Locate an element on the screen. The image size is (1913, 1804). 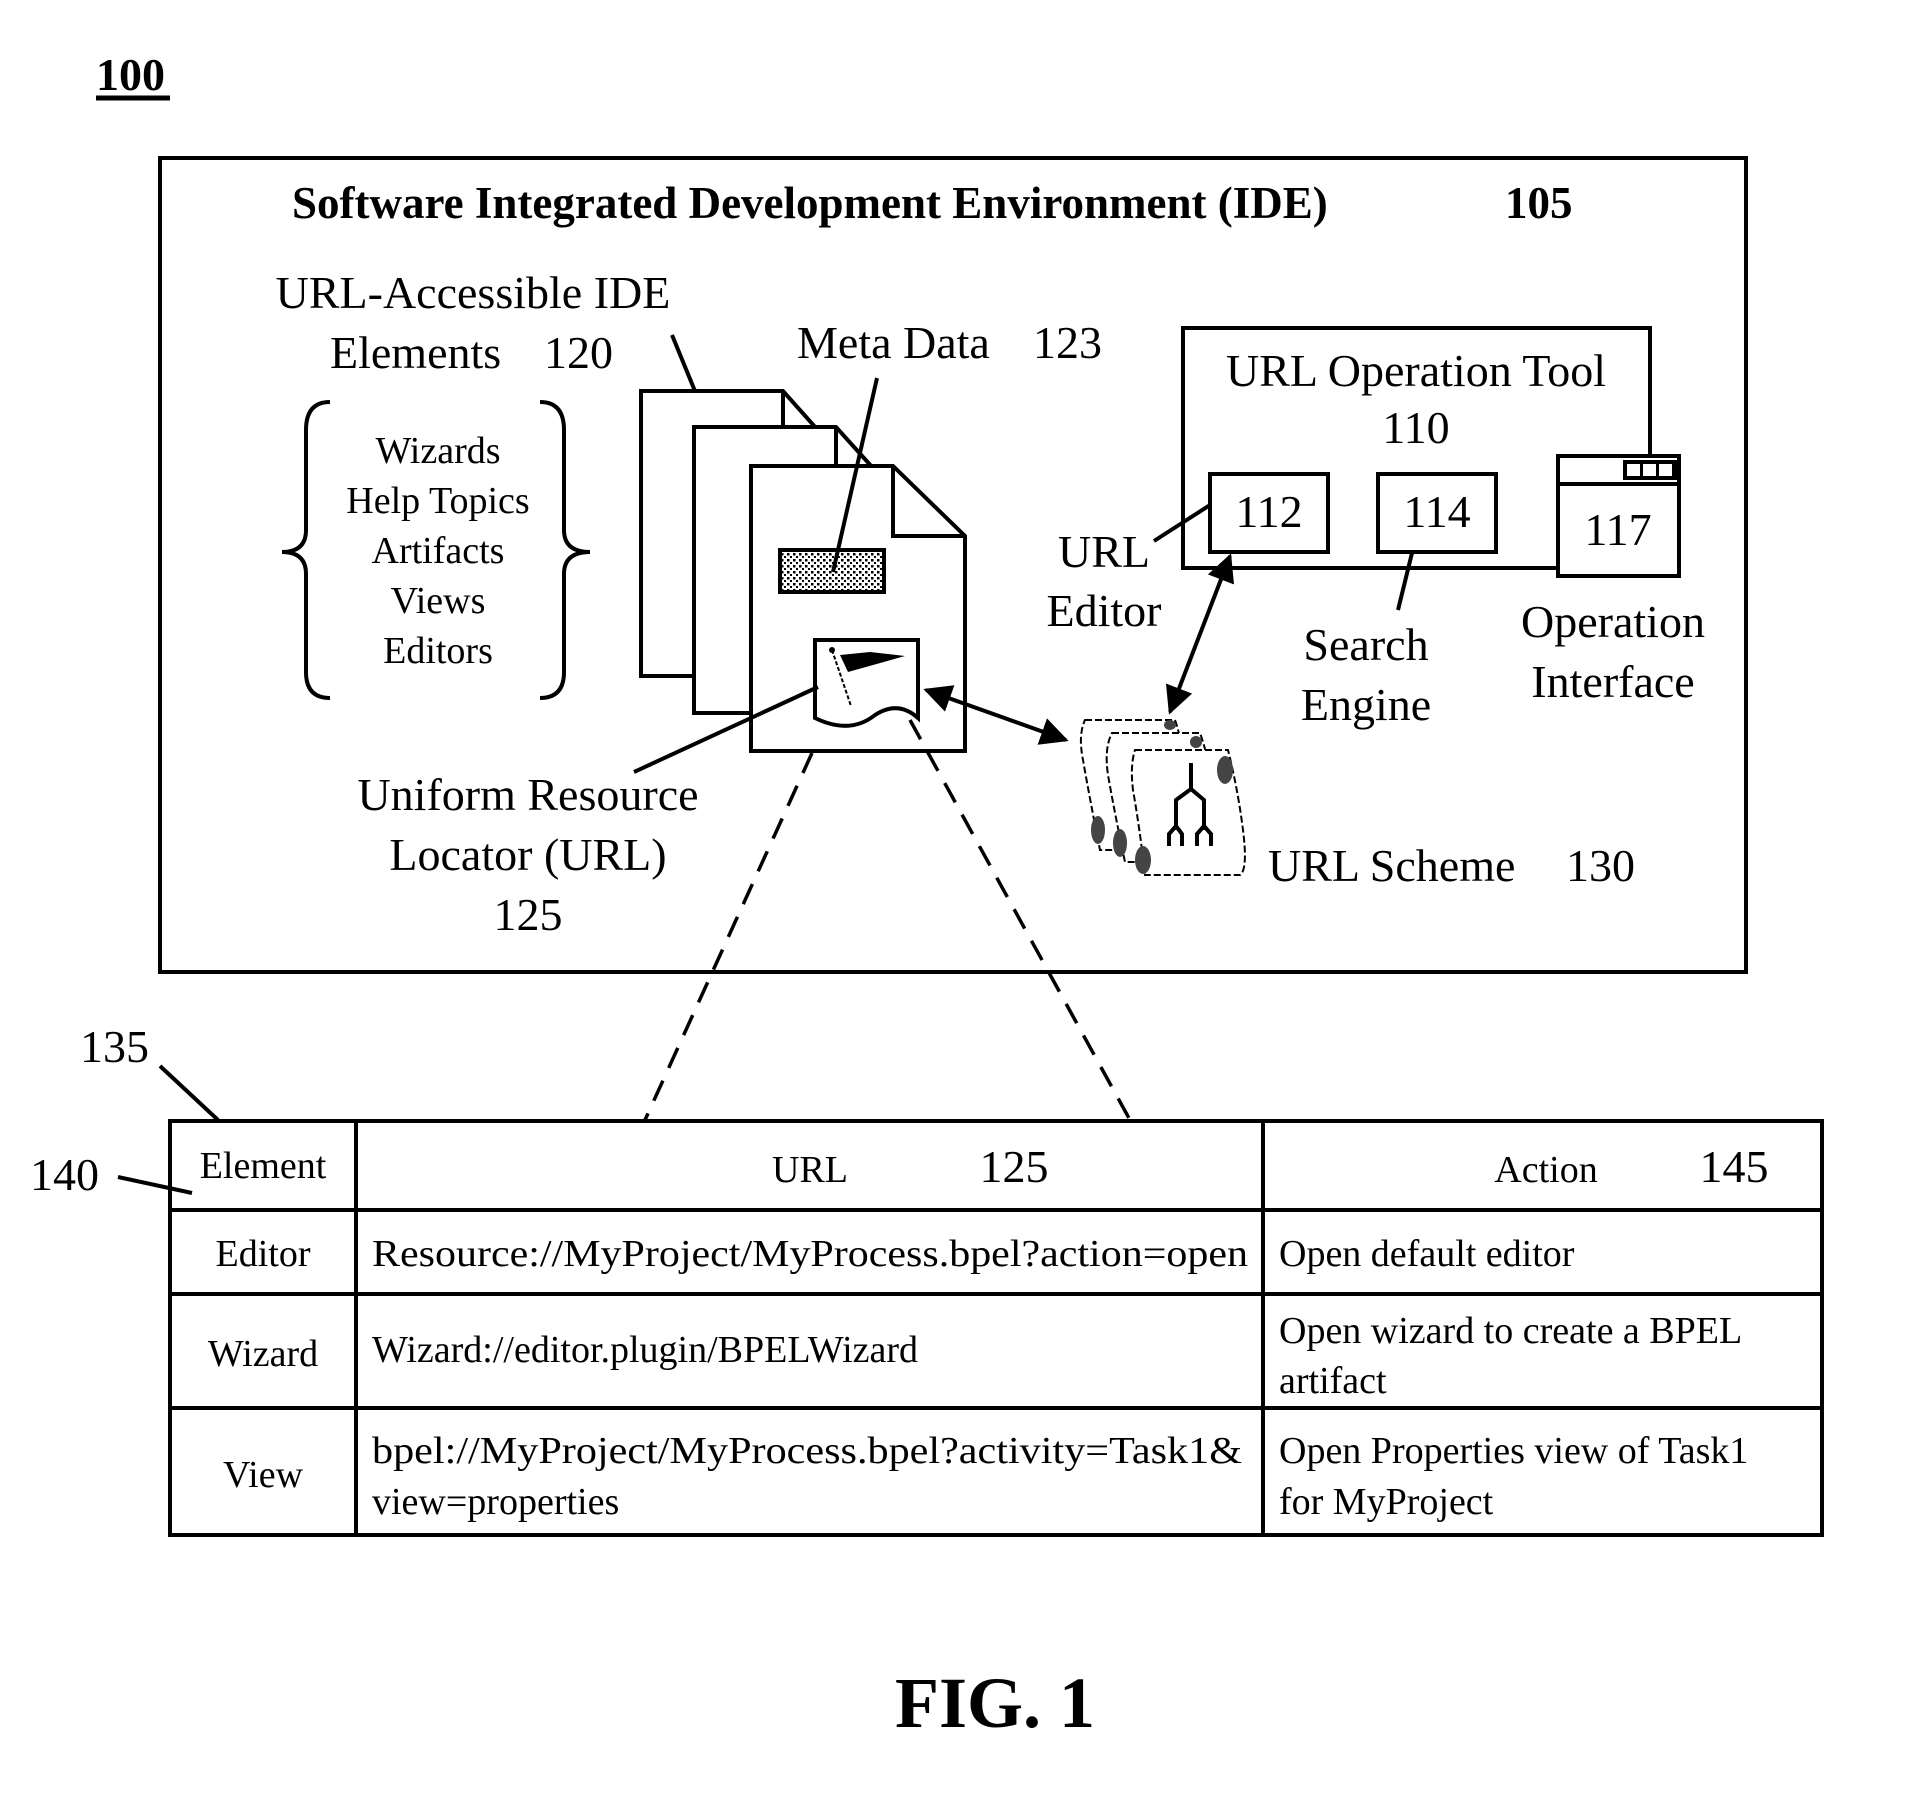
cell-element: Wizard is located at coordinates (263, 1354).